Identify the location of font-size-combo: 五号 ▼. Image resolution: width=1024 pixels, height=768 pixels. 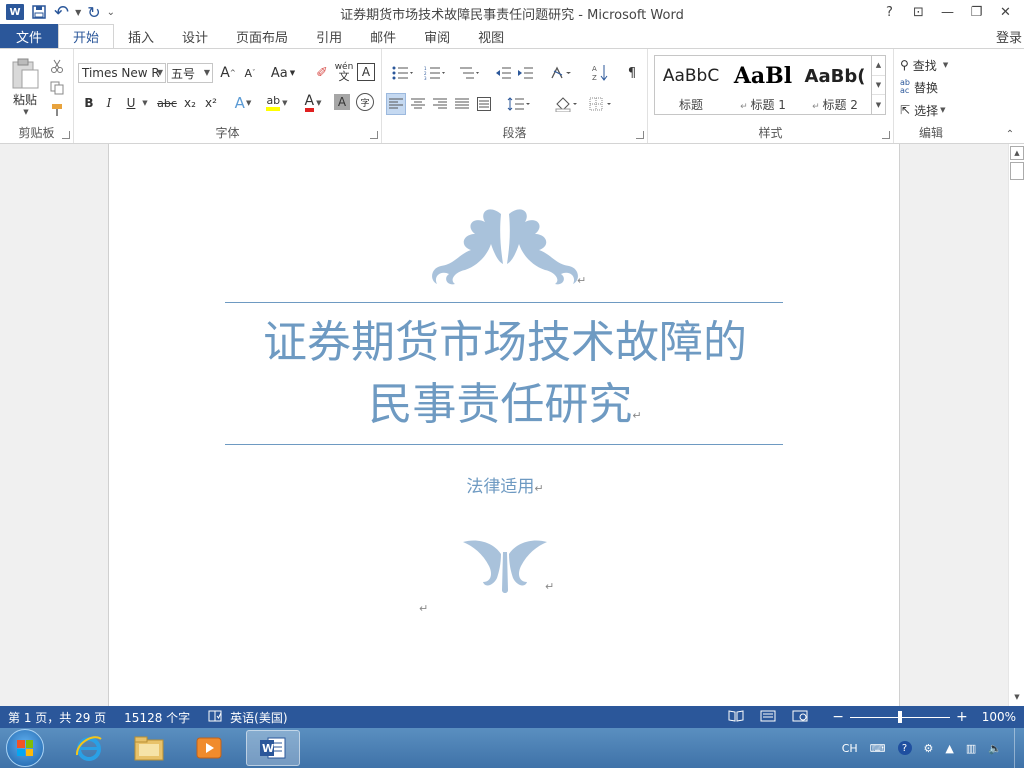
(190, 73).